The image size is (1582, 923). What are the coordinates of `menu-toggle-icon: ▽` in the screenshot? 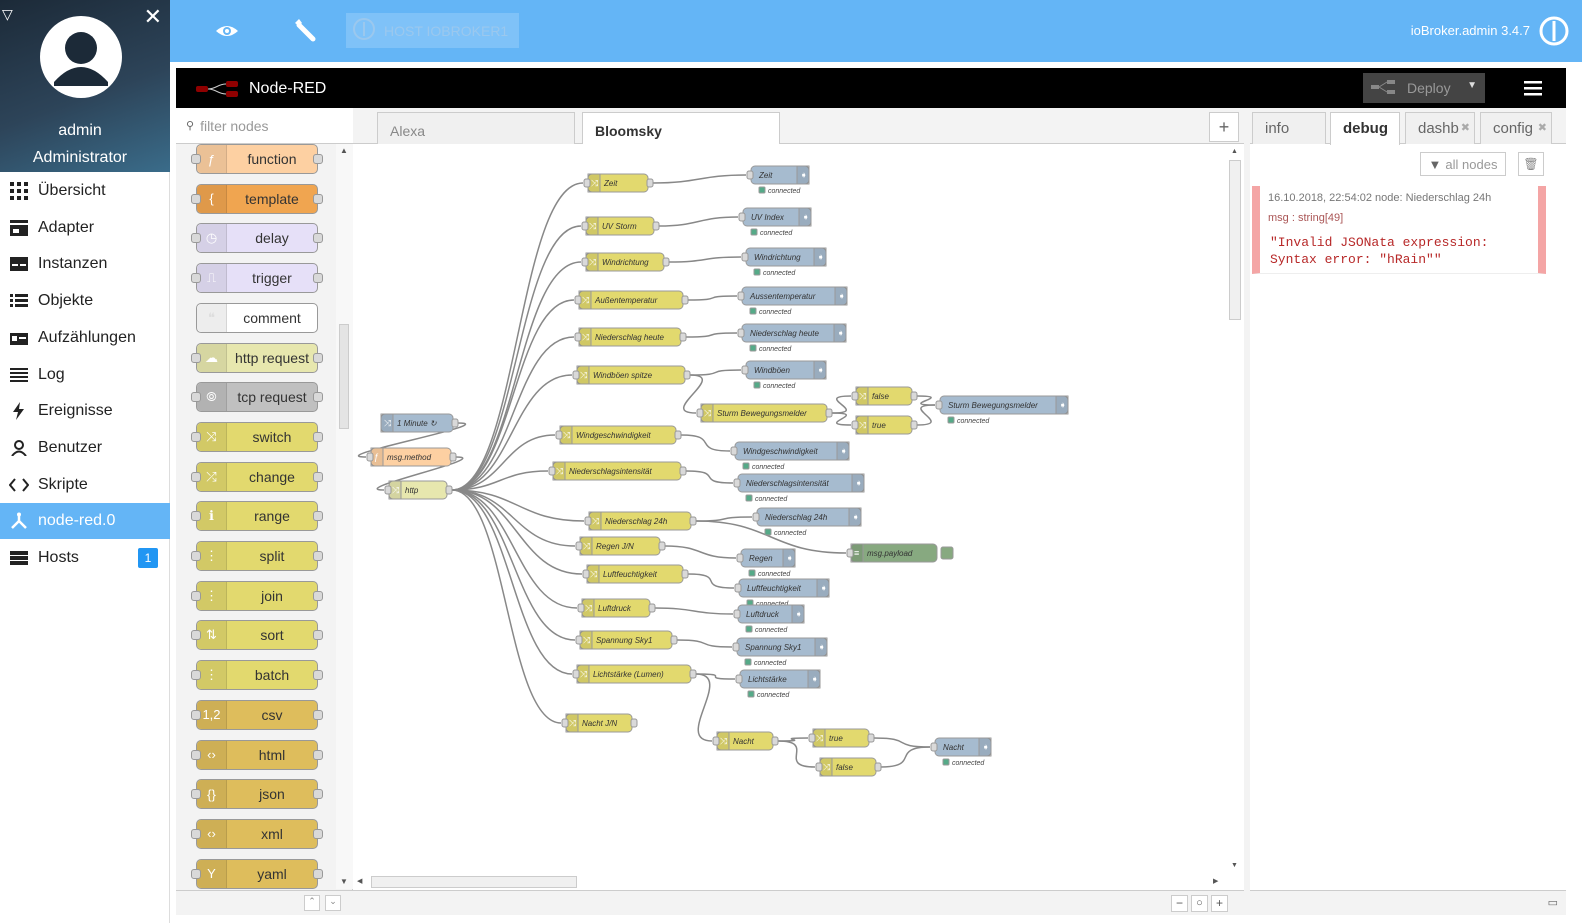 It's located at (7, 14).